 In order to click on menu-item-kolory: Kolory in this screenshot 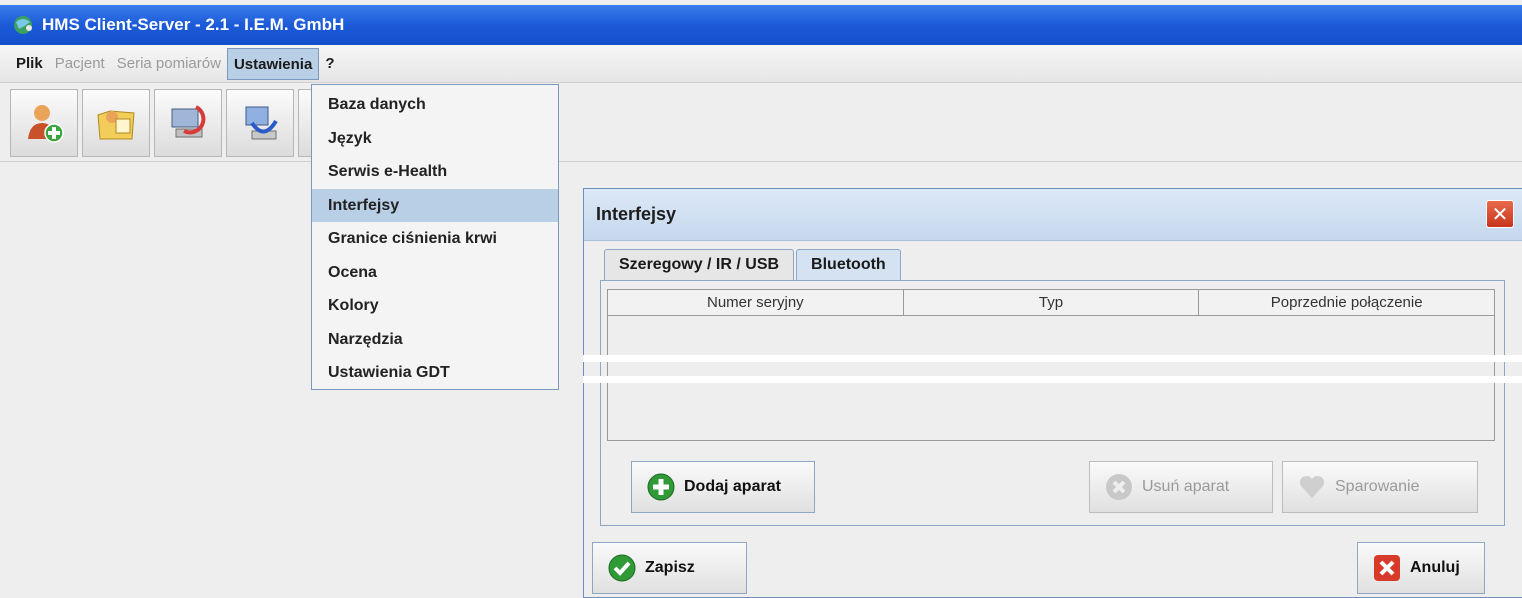, I will do `click(435, 306)`.